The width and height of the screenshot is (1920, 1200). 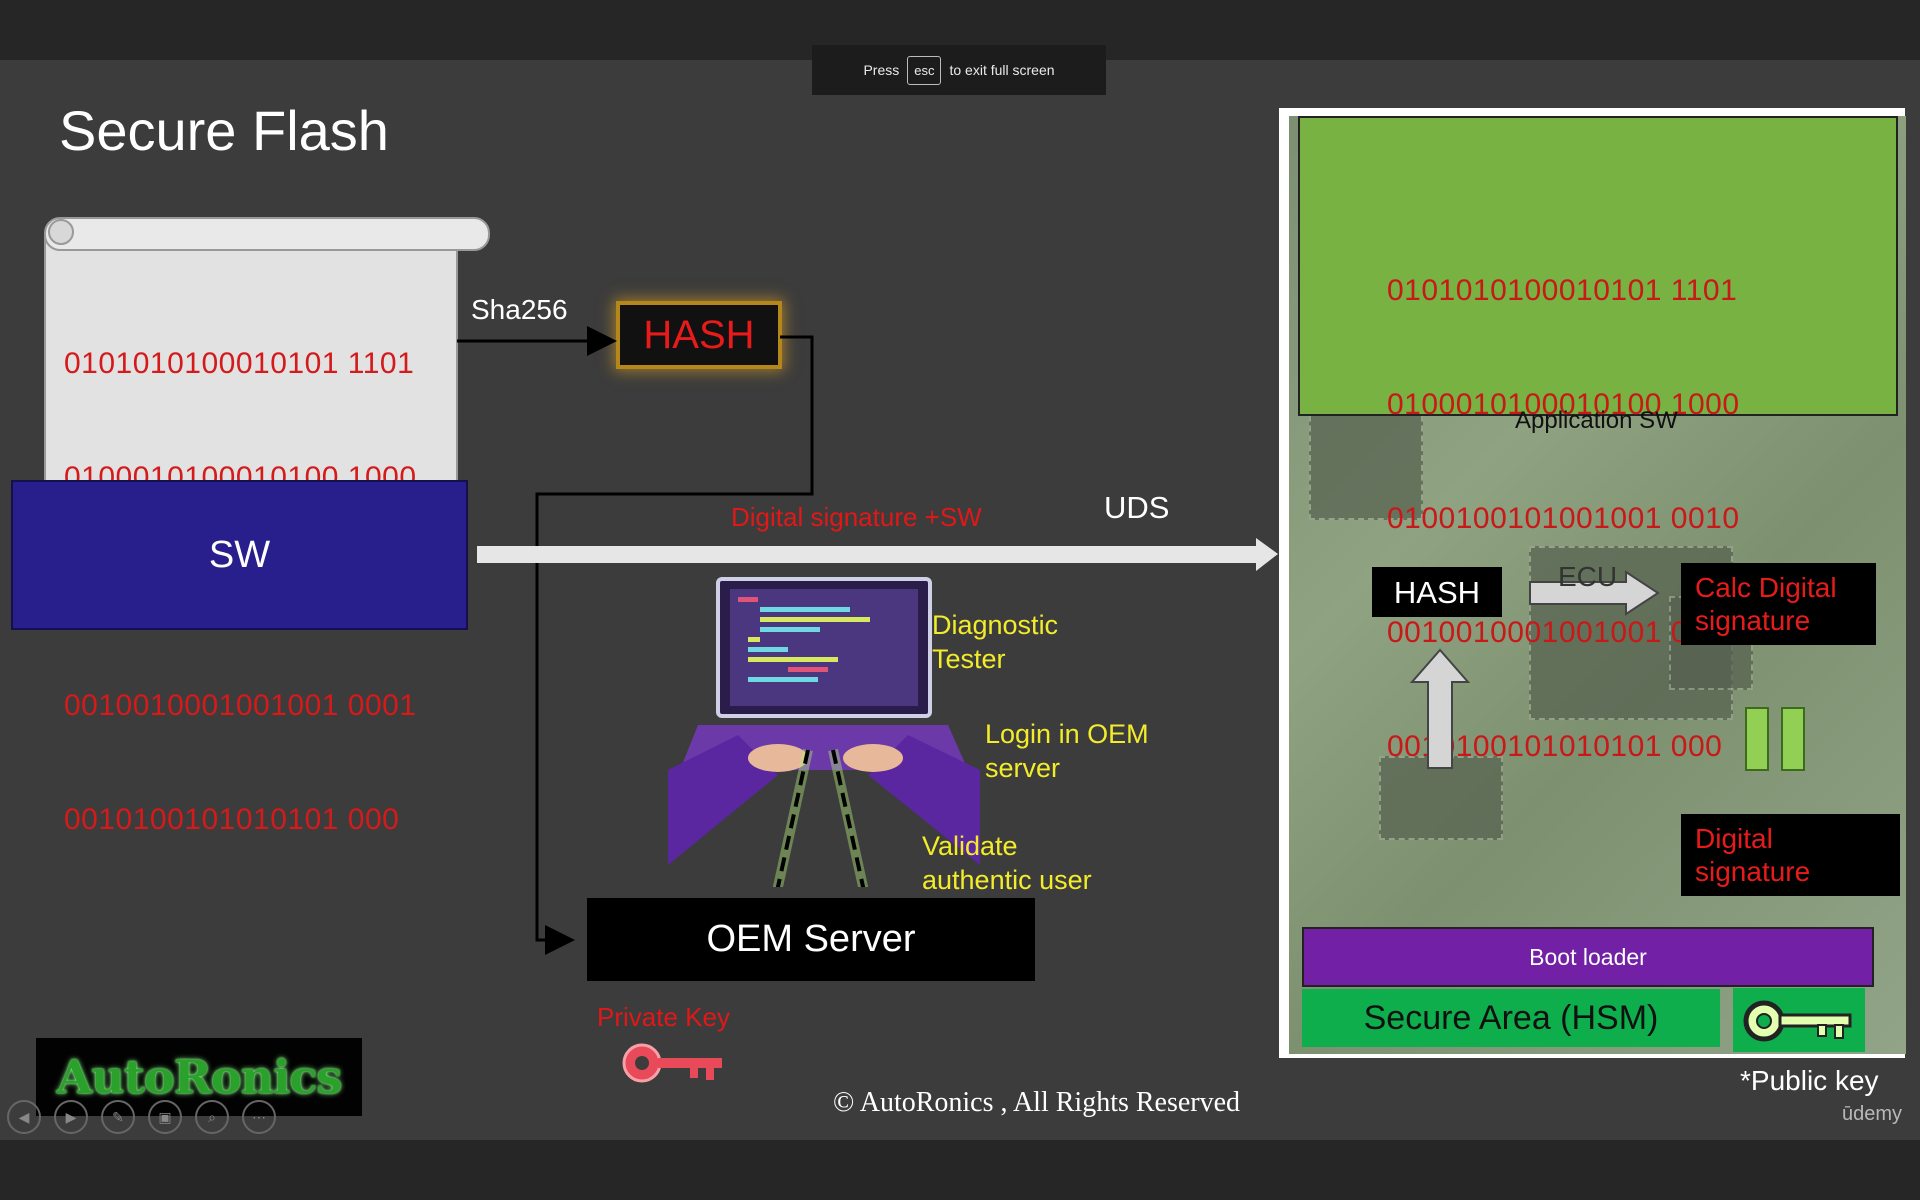 I want to click on private-key-label: Private Key, so click(x=663, y=1017).